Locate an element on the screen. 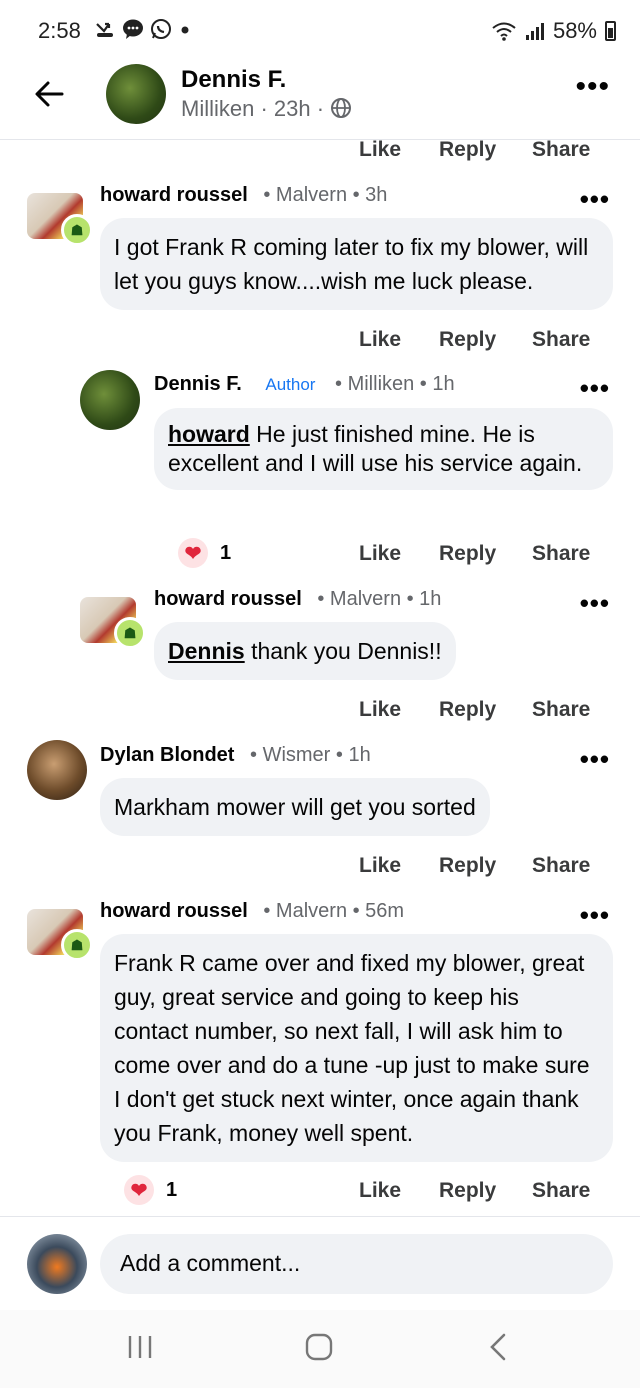 Image resolution: width=640 pixels, height=1388 pixels. post-location-time: Milliken · 23h · is located at coordinates (253, 108).